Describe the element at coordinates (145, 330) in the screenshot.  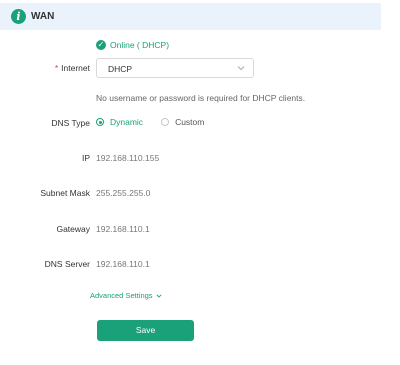
I see `save-button: Save` at that location.